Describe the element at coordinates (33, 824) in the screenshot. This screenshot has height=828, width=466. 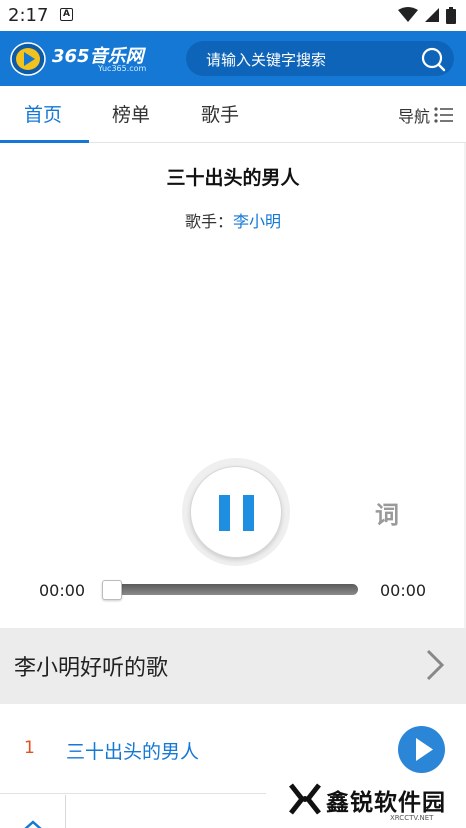
I see `chevron-up-icon` at that location.